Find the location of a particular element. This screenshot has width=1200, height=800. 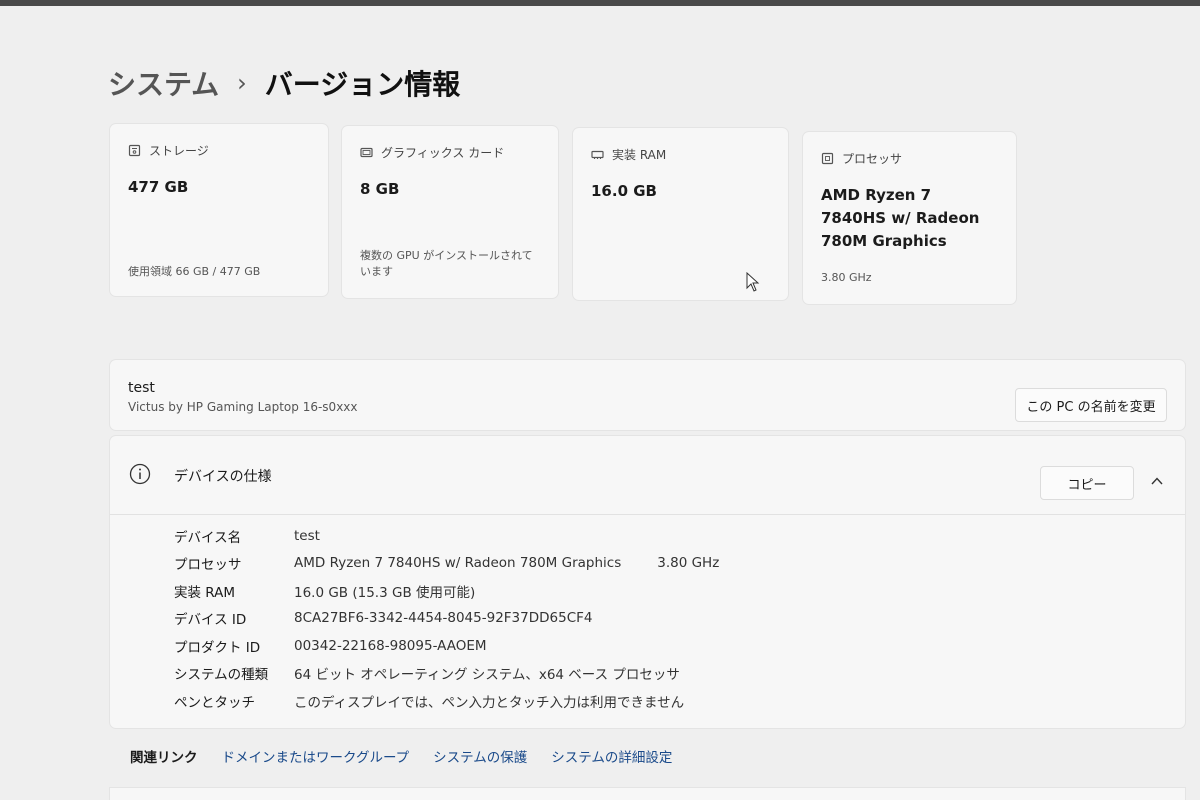

device-name: test is located at coordinates (141, 388).